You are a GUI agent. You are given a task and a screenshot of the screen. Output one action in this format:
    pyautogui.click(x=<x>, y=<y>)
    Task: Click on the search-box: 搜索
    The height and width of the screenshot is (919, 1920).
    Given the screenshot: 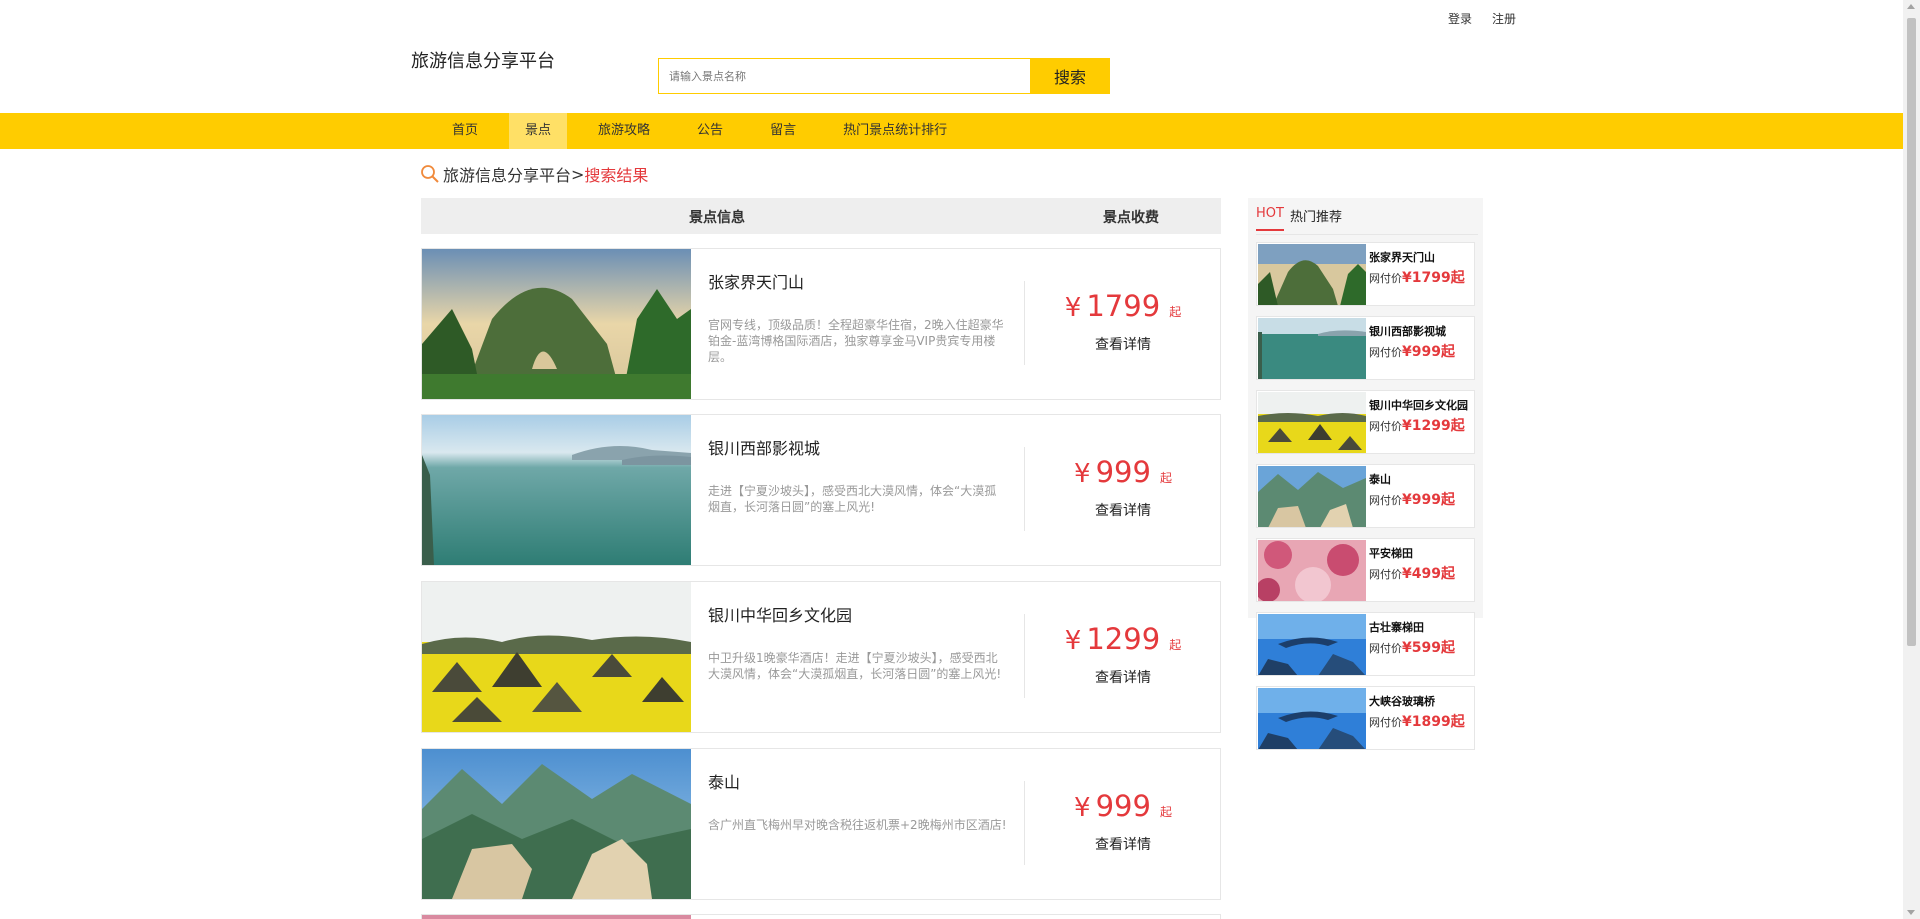 What is the action you would take?
    pyautogui.click(x=884, y=76)
    